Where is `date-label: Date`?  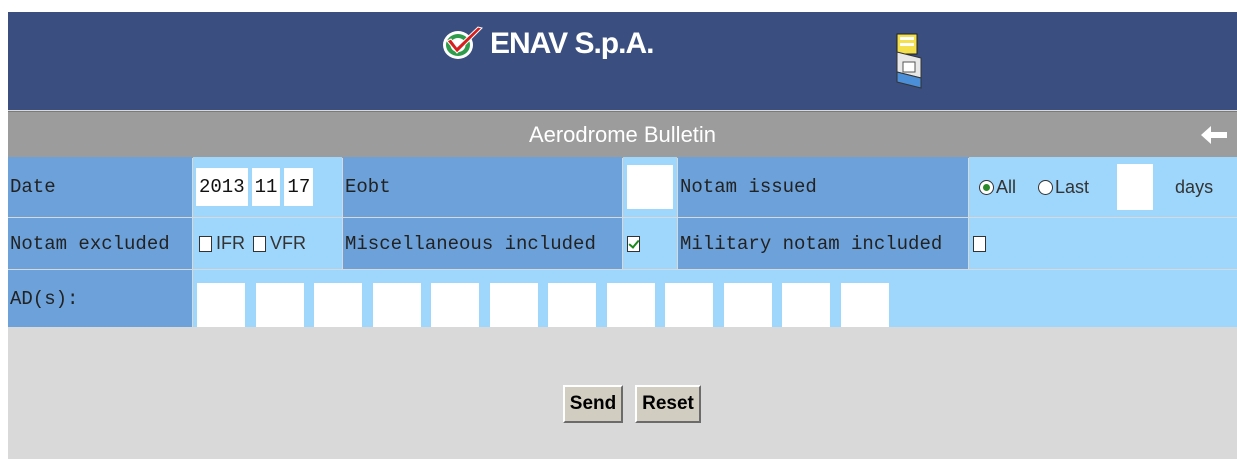
date-label: Date is located at coordinates (100, 187).